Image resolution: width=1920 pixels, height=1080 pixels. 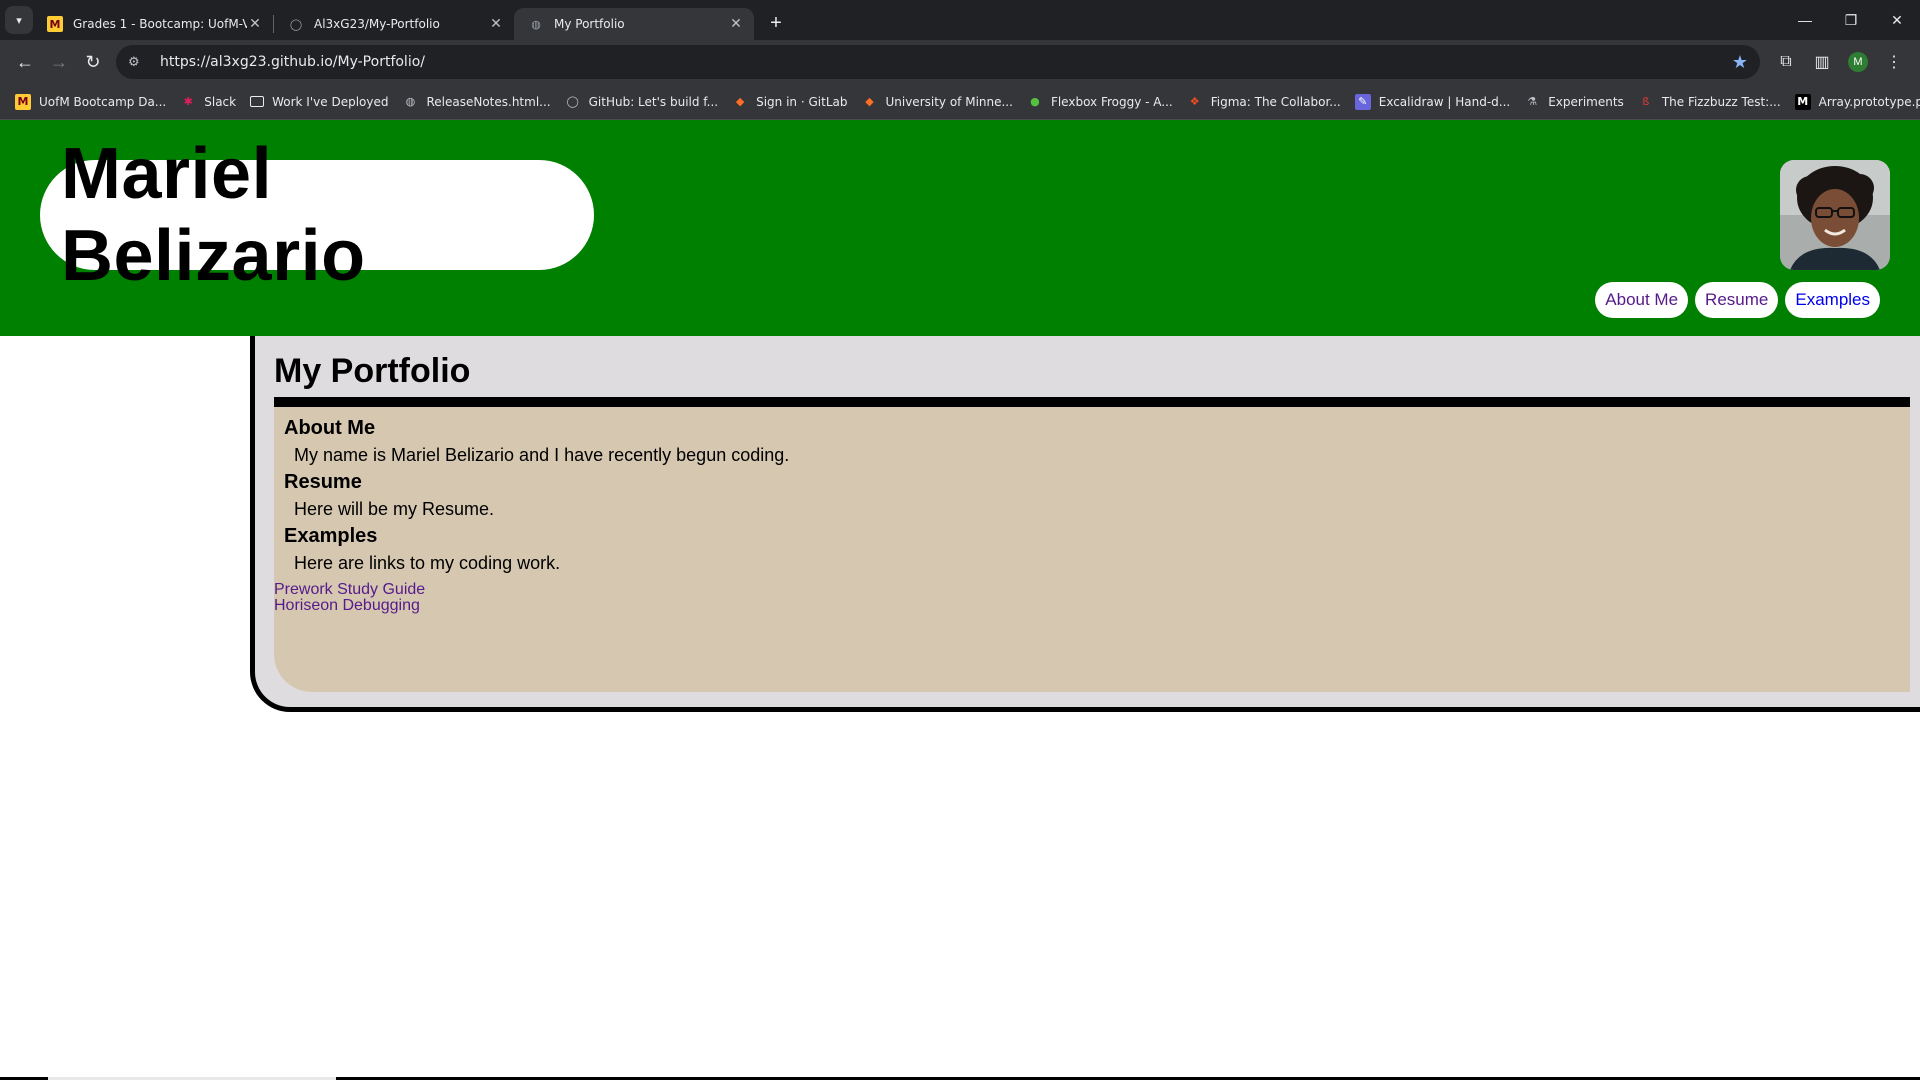 What do you see at coordinates (1822, 62) in the screenshot?
I see `side-panel-icon: ▥` at bounding box center [1822, 62].